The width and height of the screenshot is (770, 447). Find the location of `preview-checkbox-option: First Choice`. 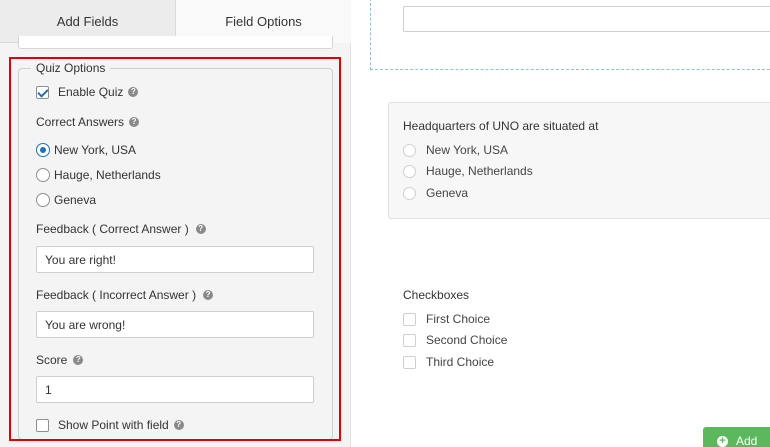

preview-checkbox-option: First Choice is located at coordinates (446, 319).